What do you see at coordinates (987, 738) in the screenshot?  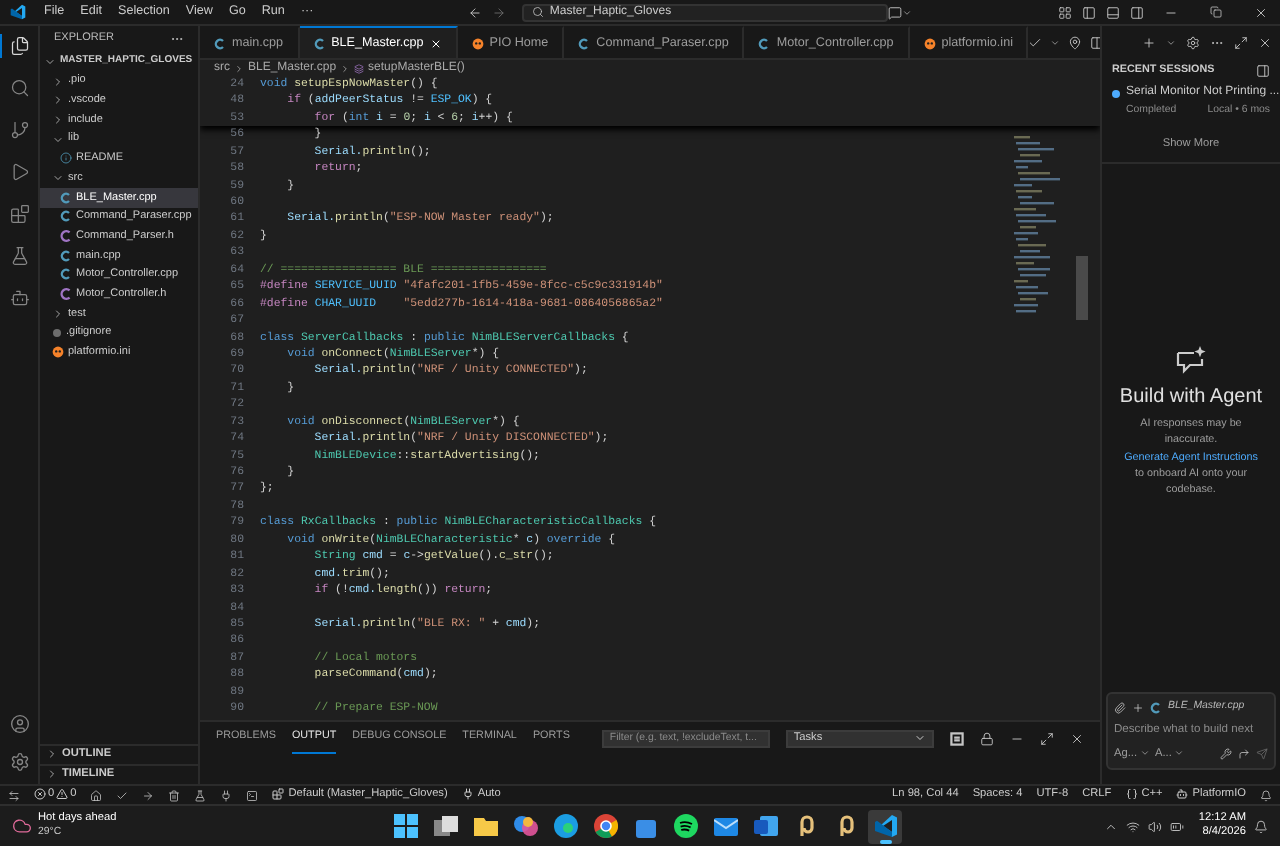 I see `lock-icon` at bounding box center [987, 738].